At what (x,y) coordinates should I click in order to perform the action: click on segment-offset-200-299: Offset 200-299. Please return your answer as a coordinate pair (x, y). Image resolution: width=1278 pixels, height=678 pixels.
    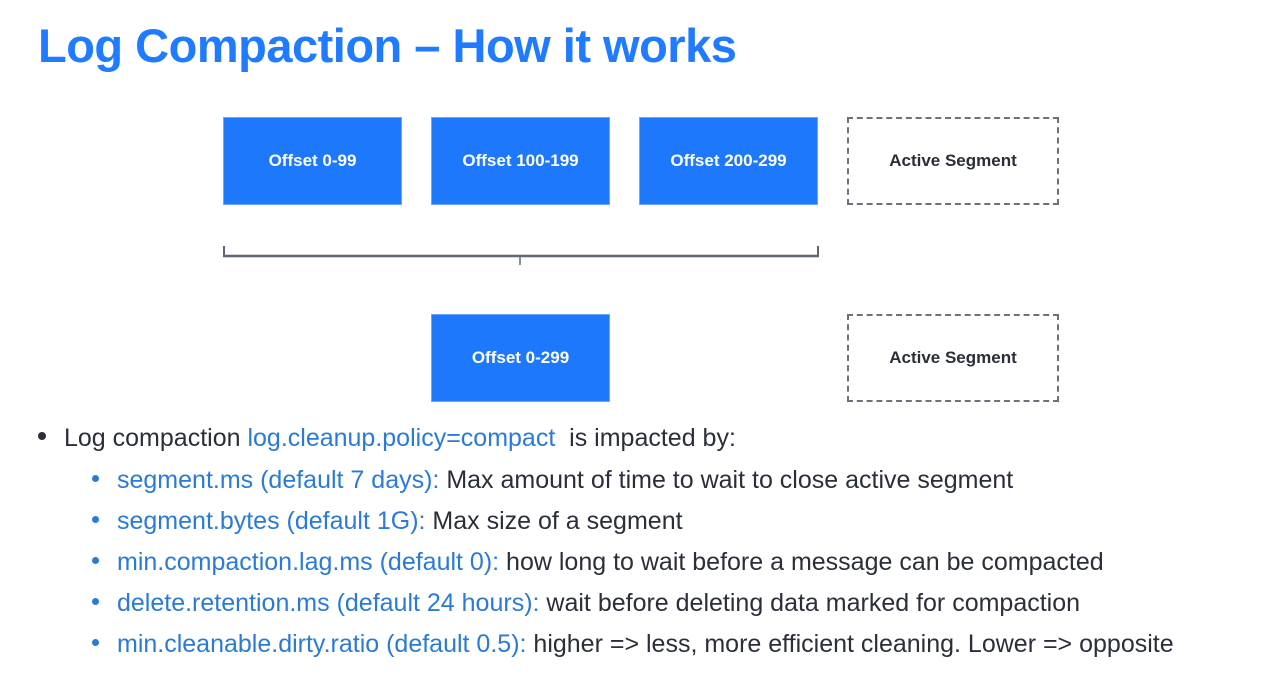
    Looking at the image, I should click on (728, 161).